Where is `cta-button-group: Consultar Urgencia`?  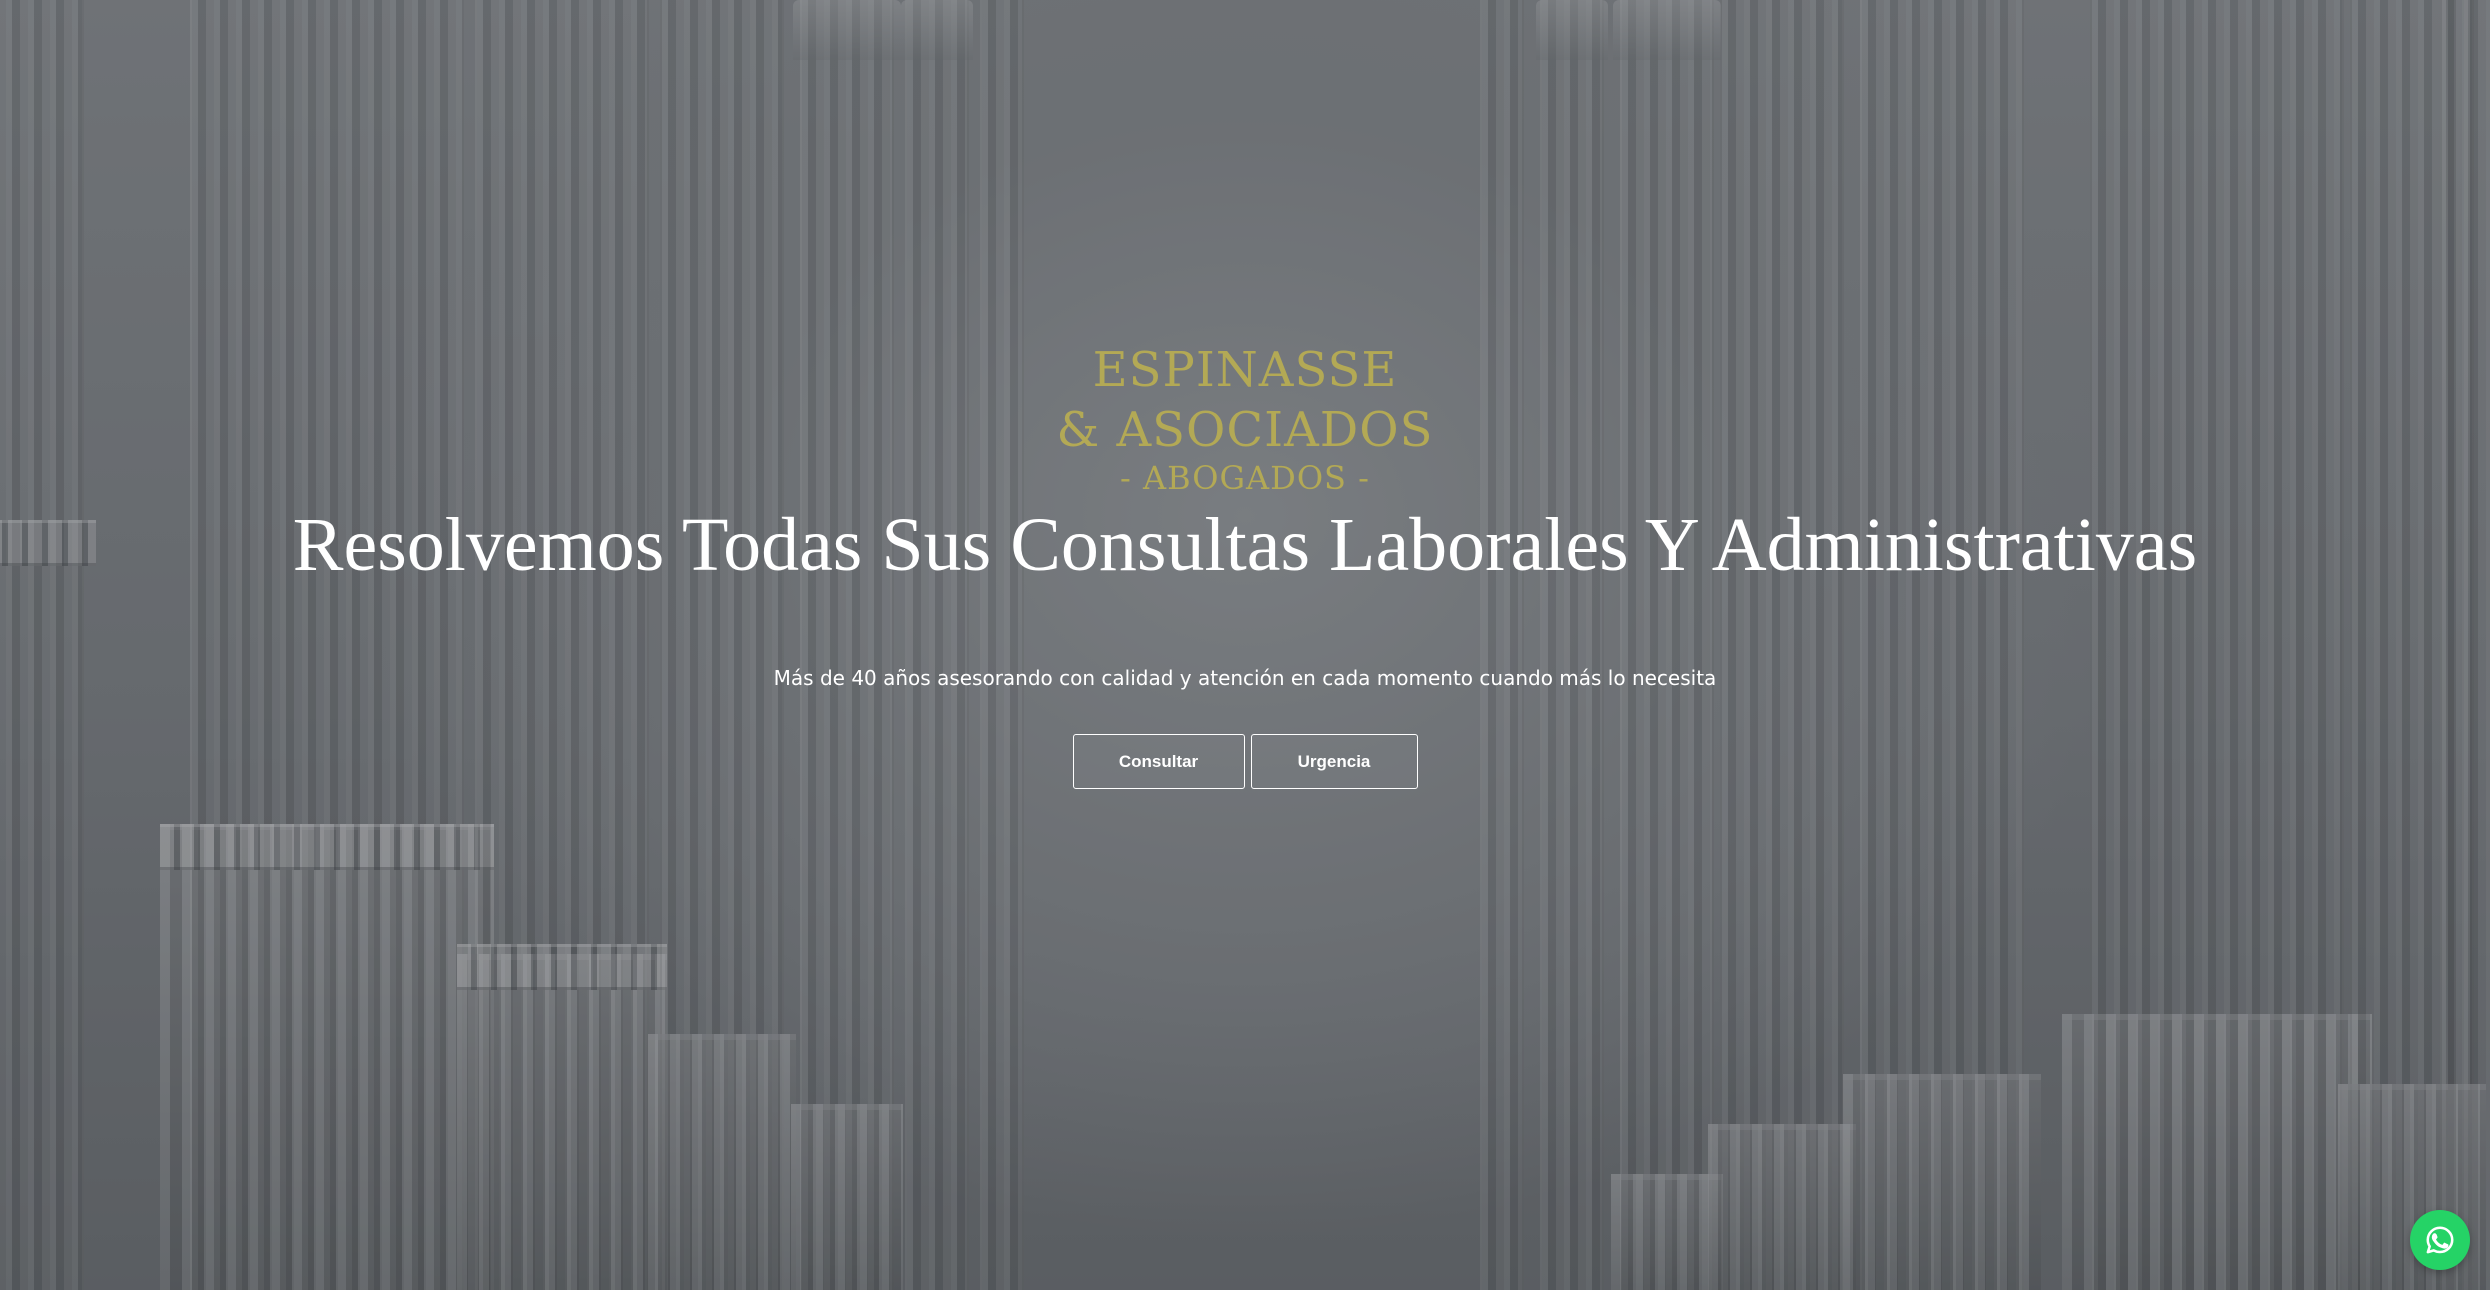 cta-button-group: Consultar Urgencia is located at coordinates (1245, 761).